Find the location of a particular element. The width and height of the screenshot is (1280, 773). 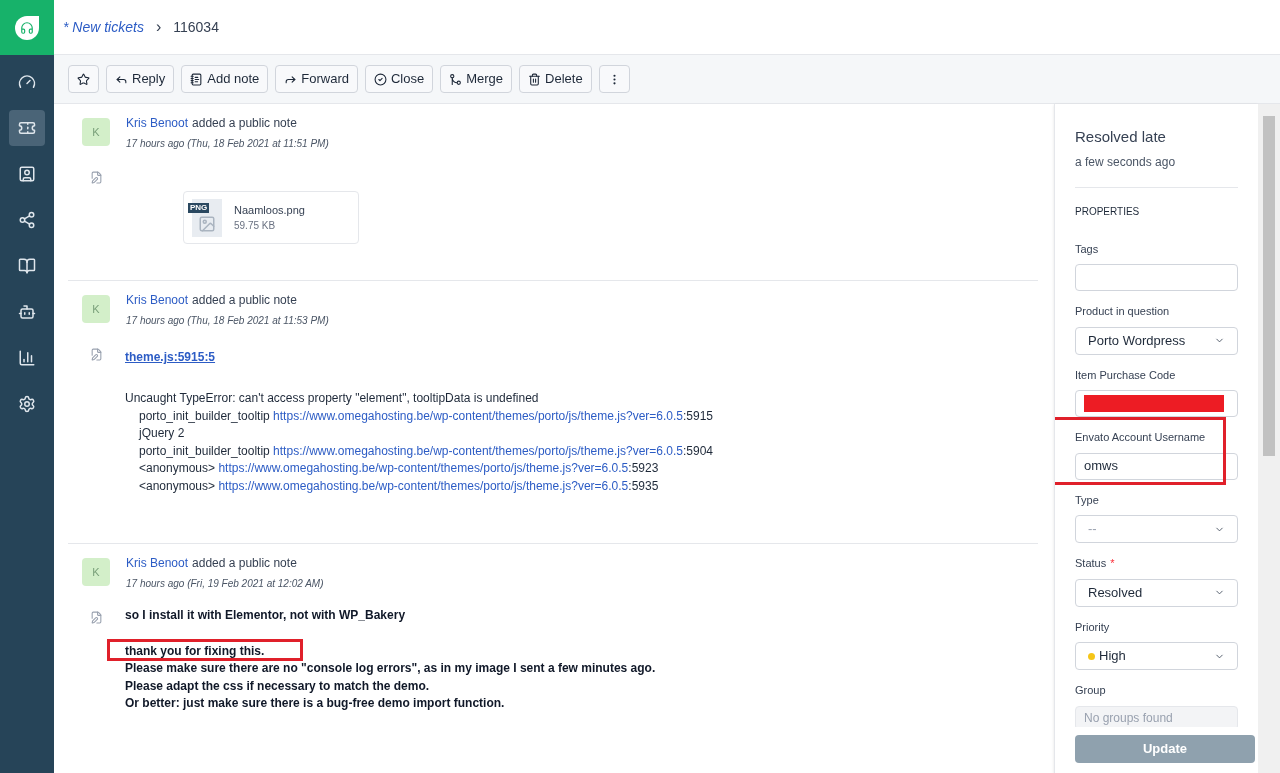

note-time: 17 hours ago (Thu, 18 Feb 2021 at 11:51 PM) is located at coordinates (227, 144).